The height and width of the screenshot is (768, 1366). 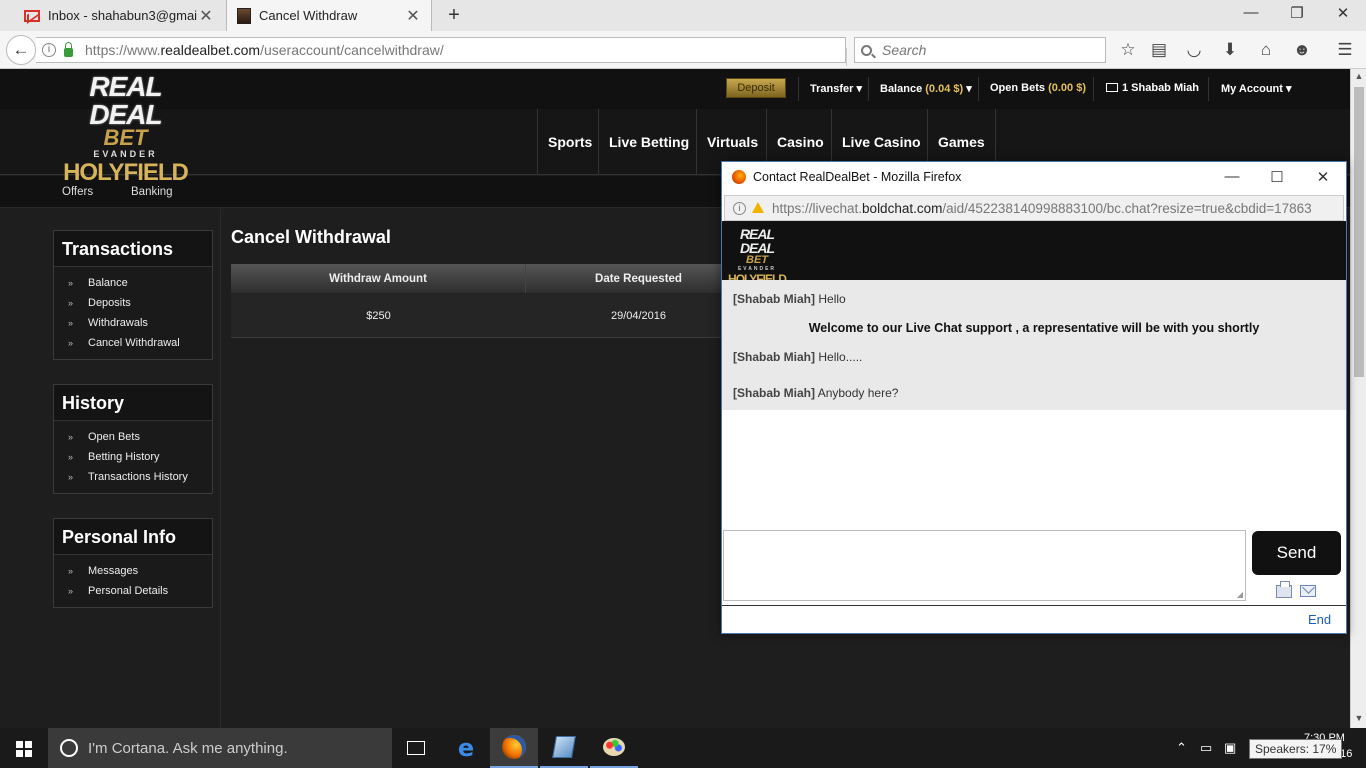 What do you see at coordinates (491, 316) in the screenshot?
I see `table-row: $250 29/04/2016` at bounding box center [491, 316].